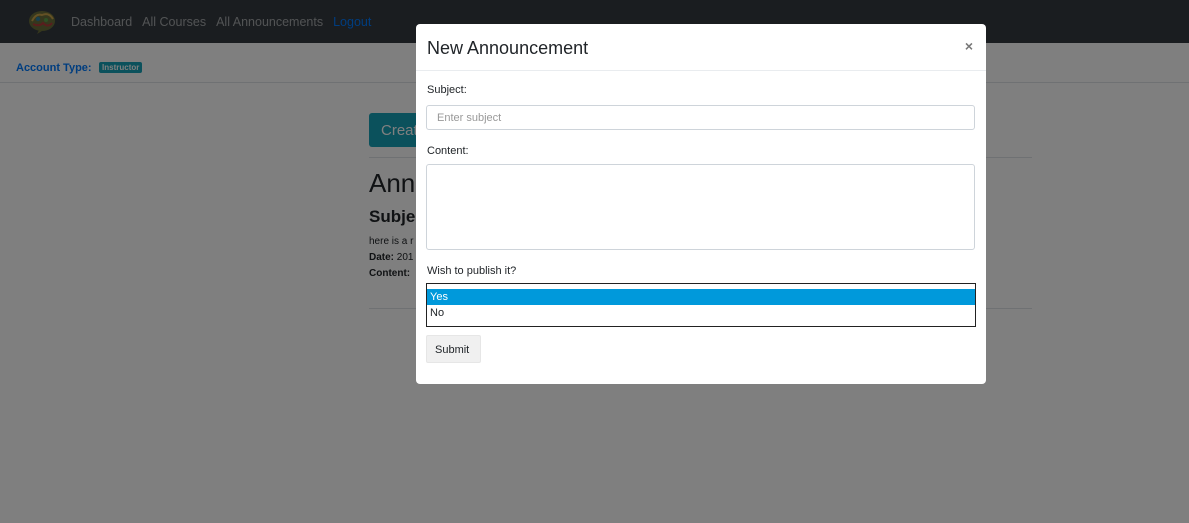 The width and height of the screenshot is (1189, 523). Describe the element at coordinates (969, 46) in the screenshot. I see `close-icon: ×` at that location.